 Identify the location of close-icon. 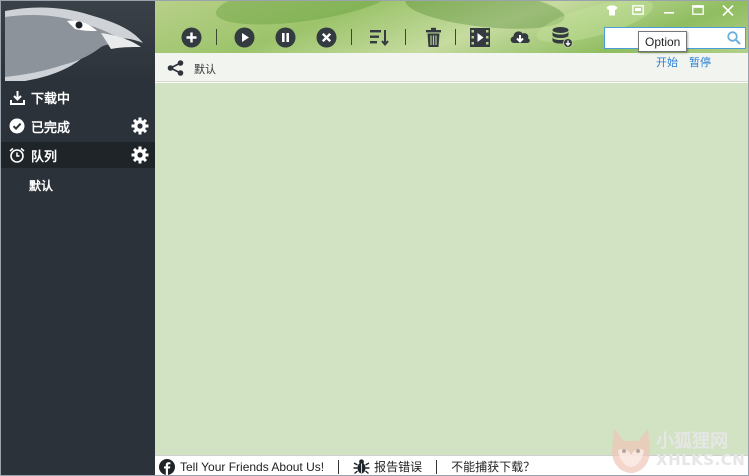
(728, 10).